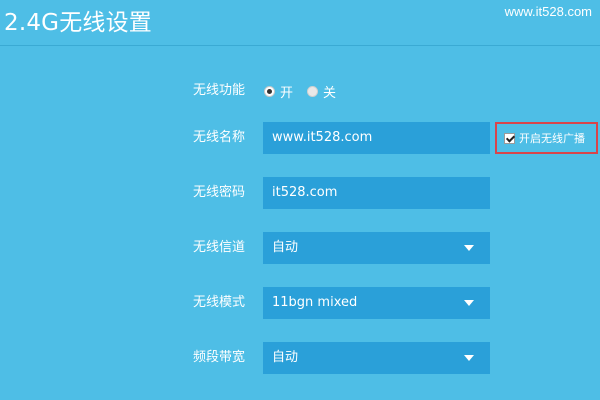  I want to click on wireless-function-radio-group: 开 关, so click(307, 91).